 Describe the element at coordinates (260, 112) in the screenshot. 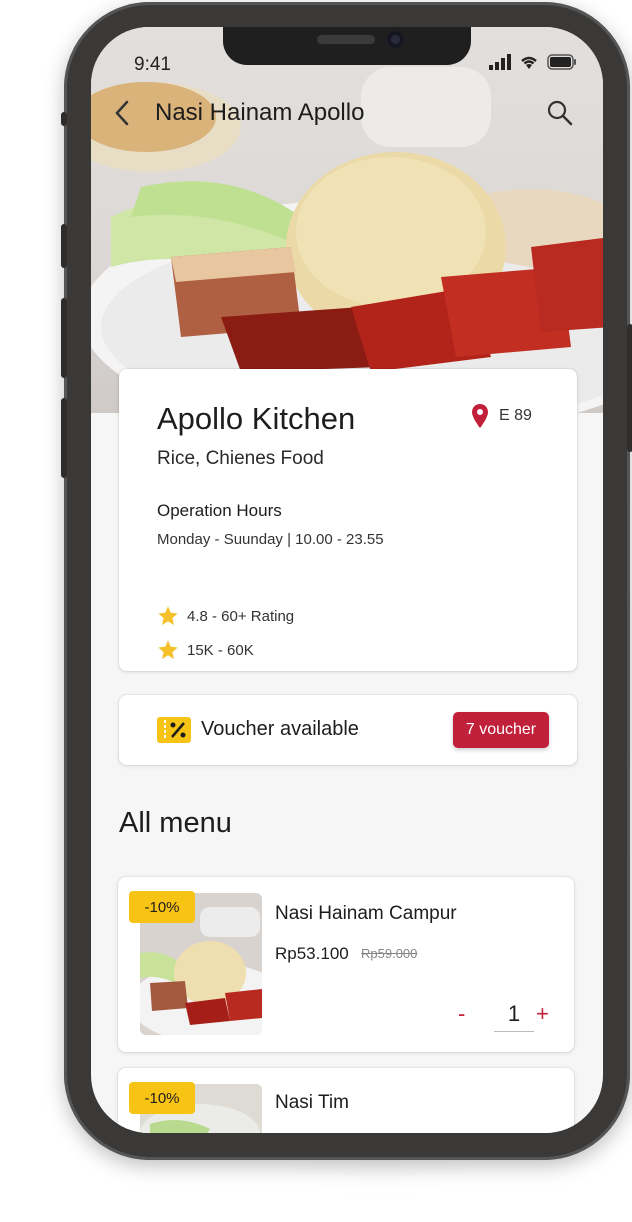

I see `page-title: Nasi Hainam Apollo` at that location.